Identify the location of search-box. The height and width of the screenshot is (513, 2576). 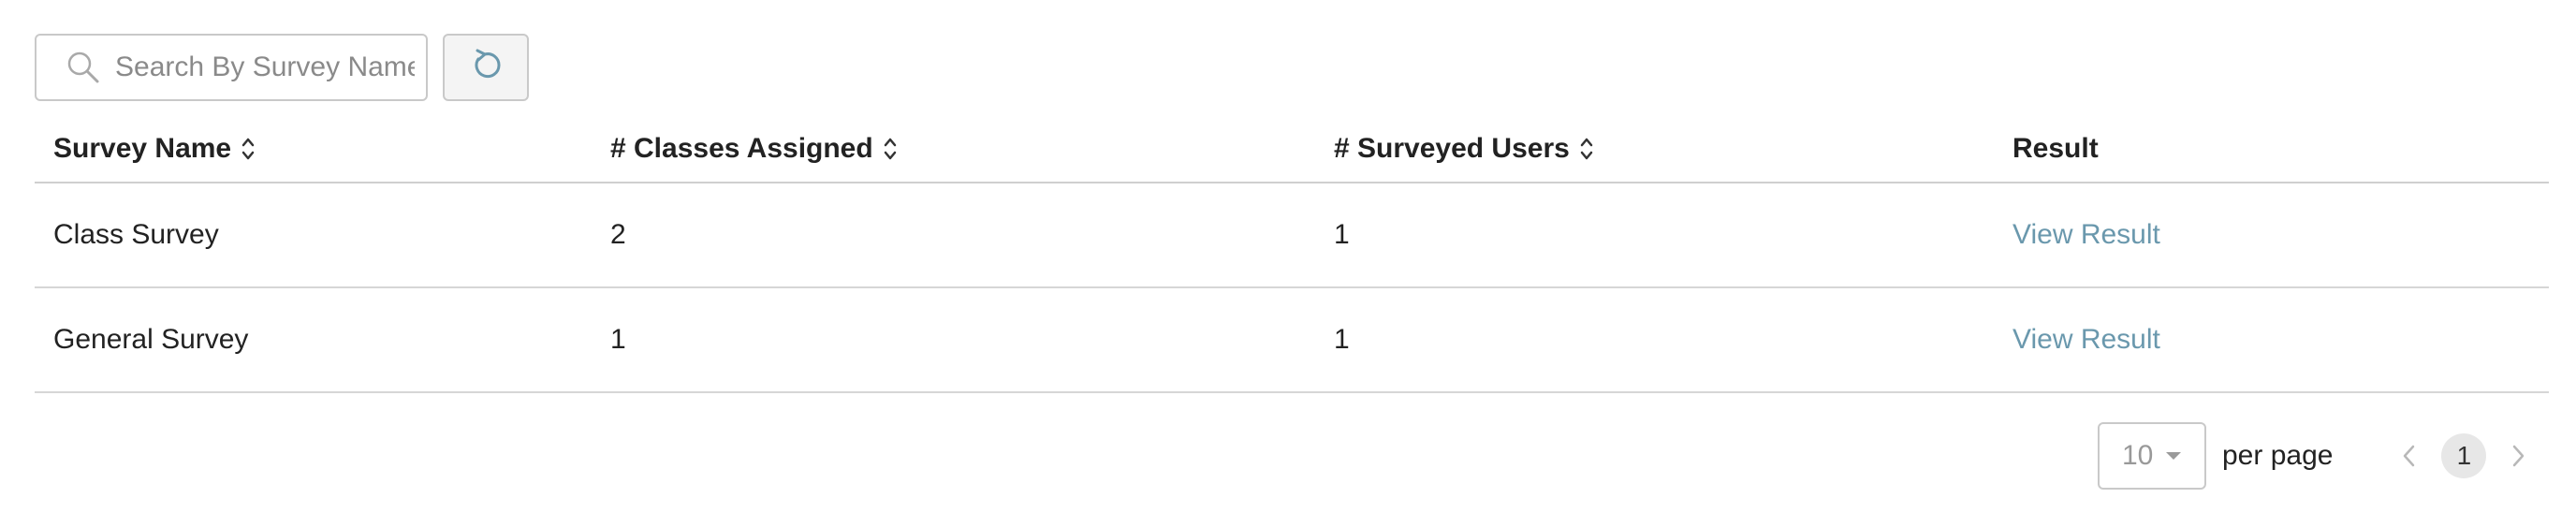
(231, 67).